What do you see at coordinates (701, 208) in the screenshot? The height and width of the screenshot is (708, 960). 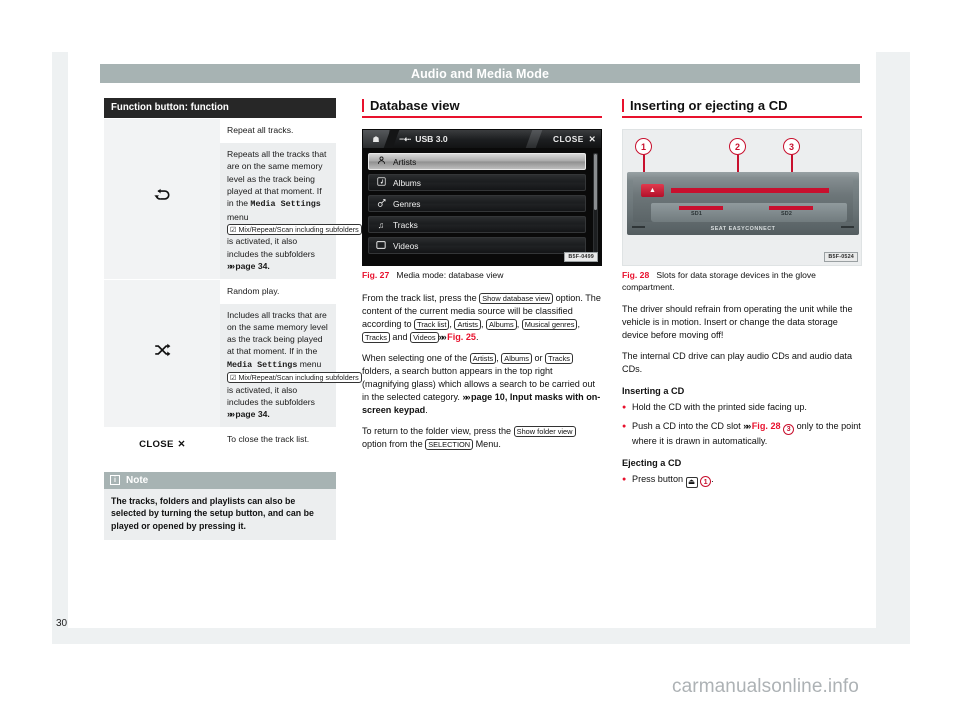 I see `sd1-slot` at bounding box center [701, 208].